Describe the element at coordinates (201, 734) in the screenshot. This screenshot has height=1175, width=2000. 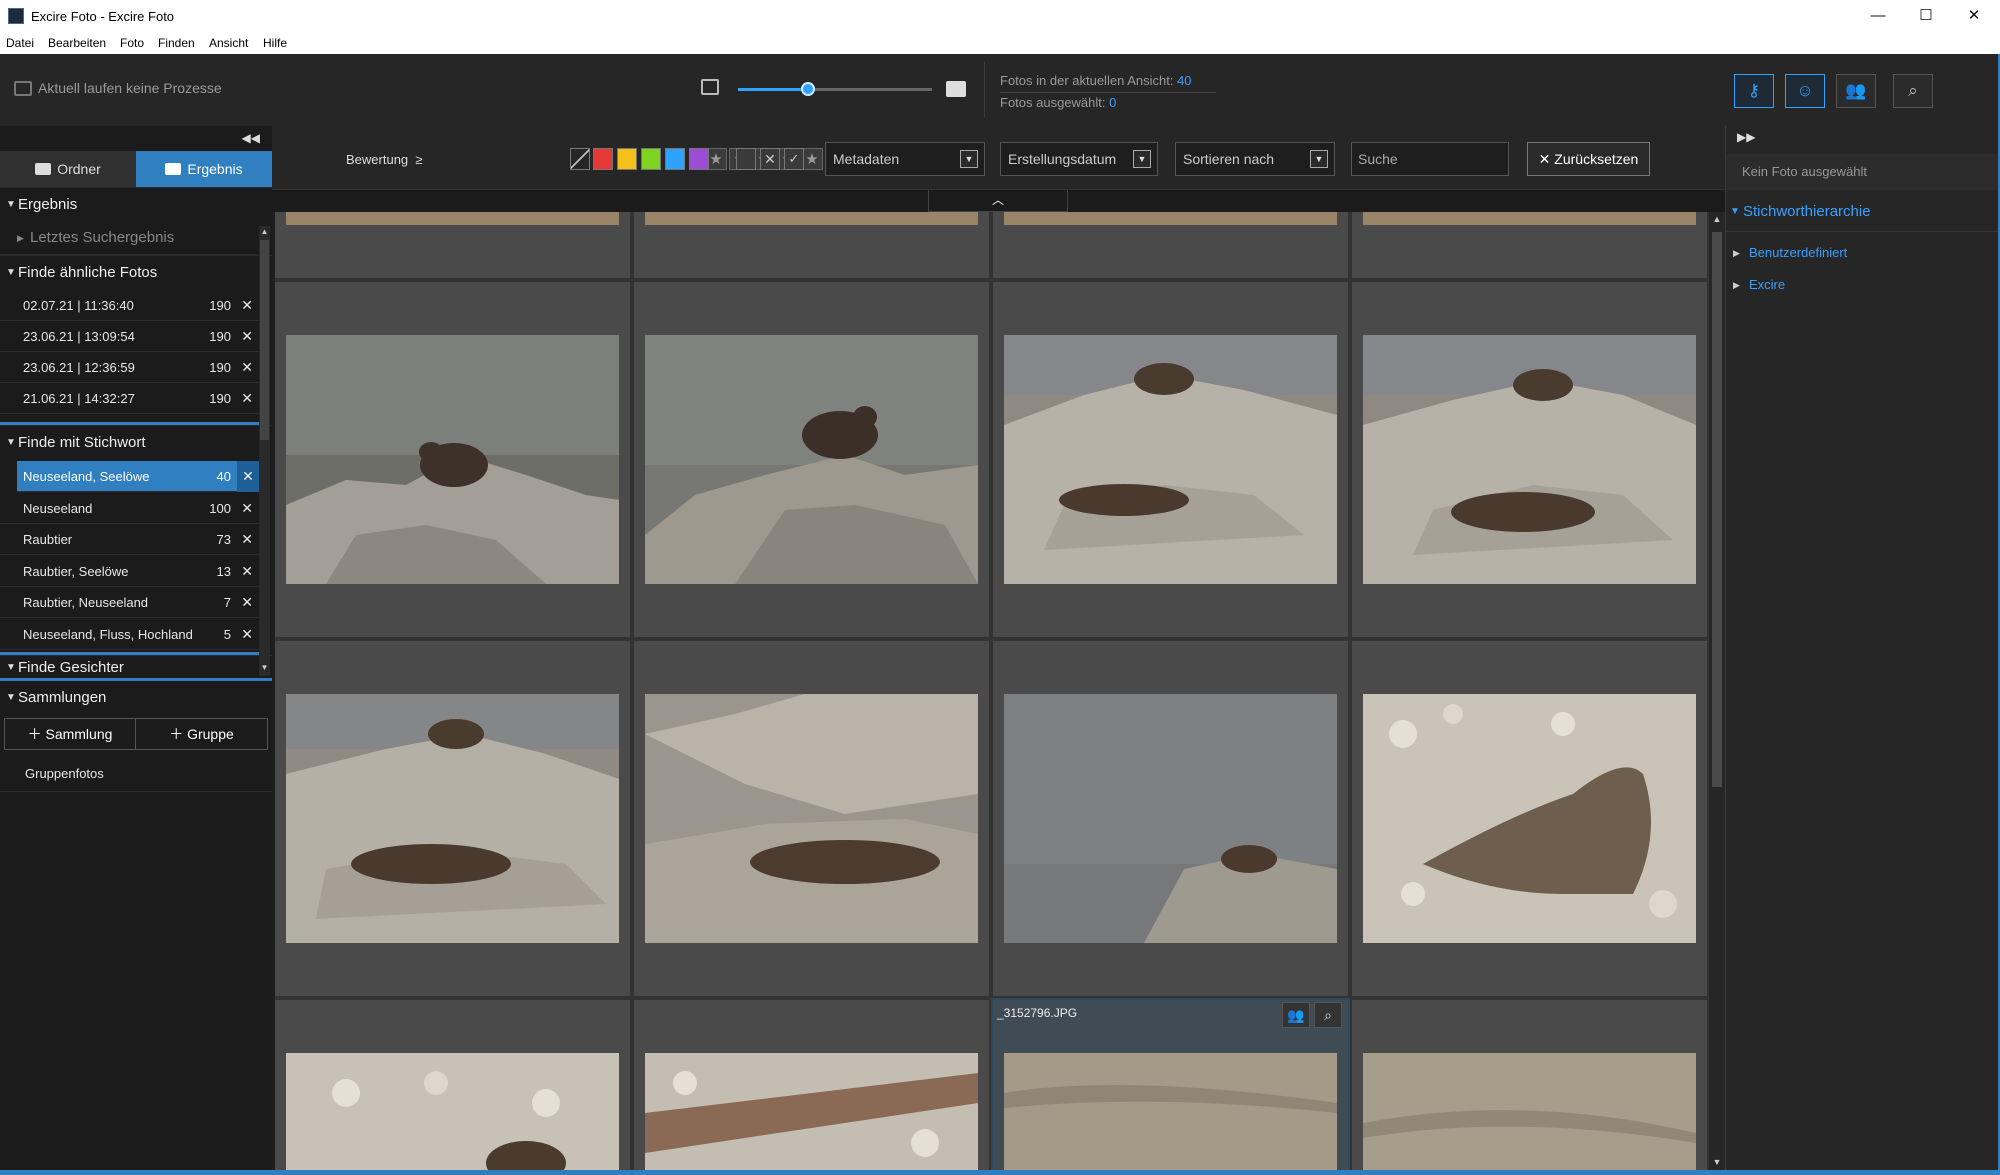
I see `add-group-button: ＋ Gruppe` at that location.